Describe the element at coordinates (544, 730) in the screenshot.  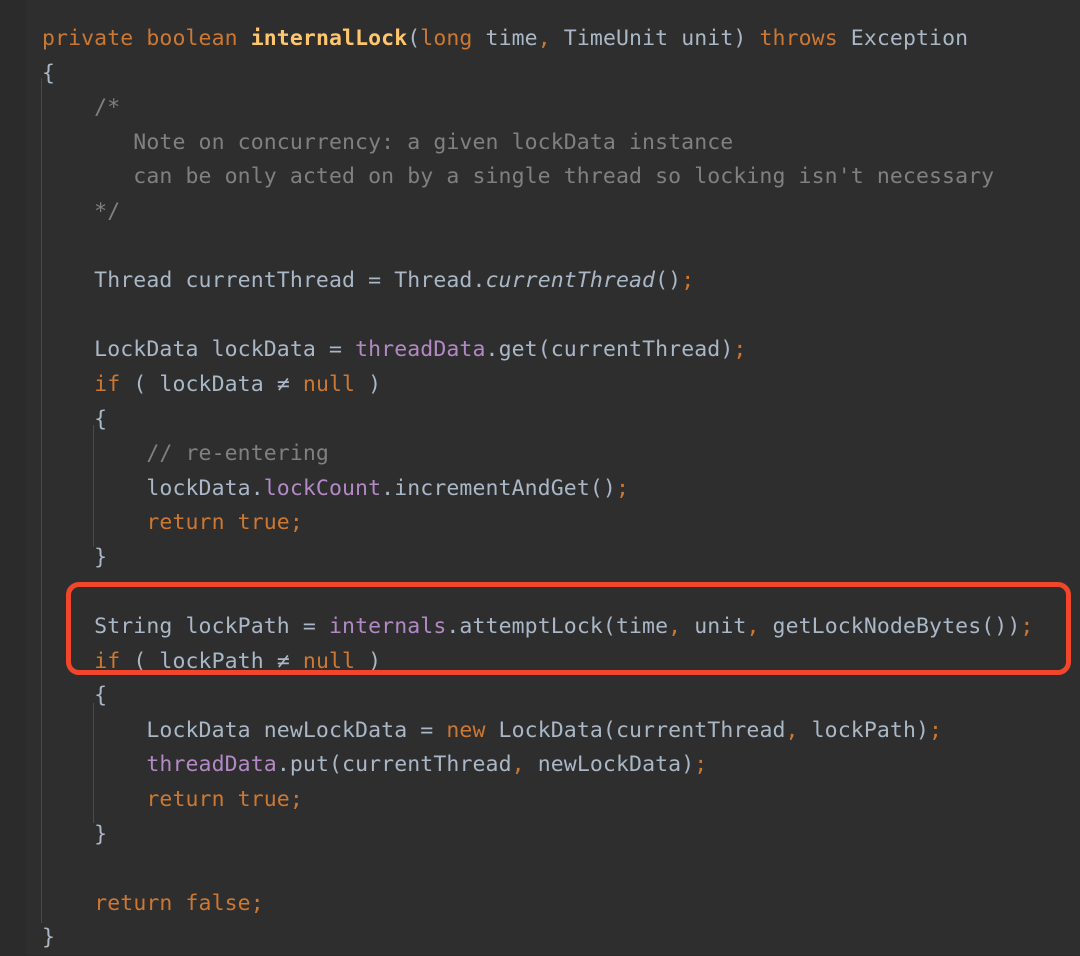
I see `code-token: LockData` at that location.